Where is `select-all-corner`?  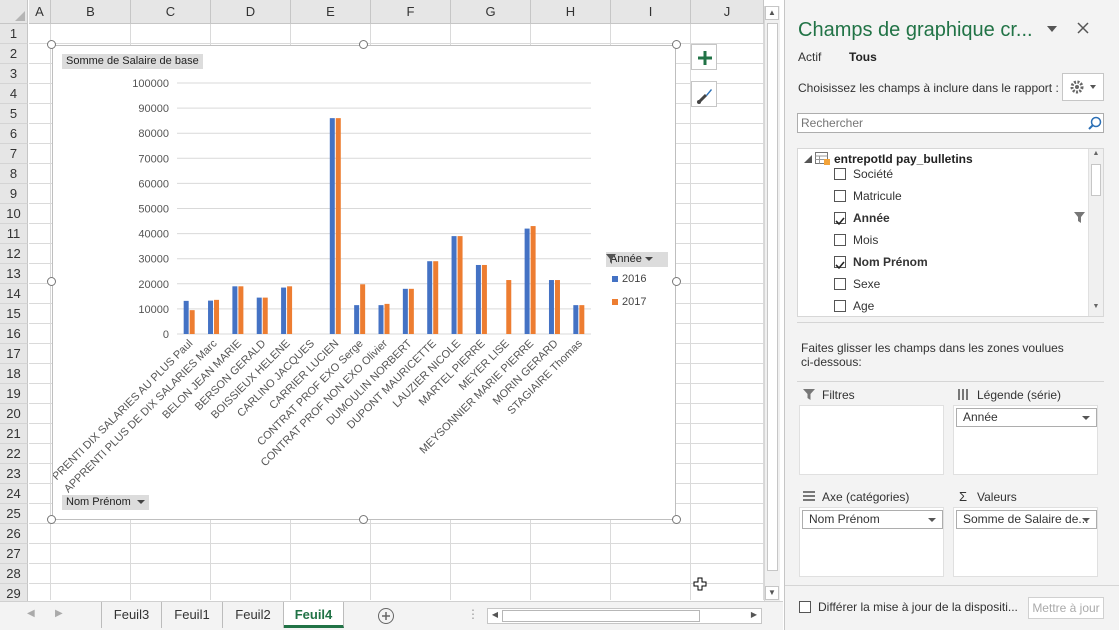 select-all-corner is located at coordinates (14, 12).